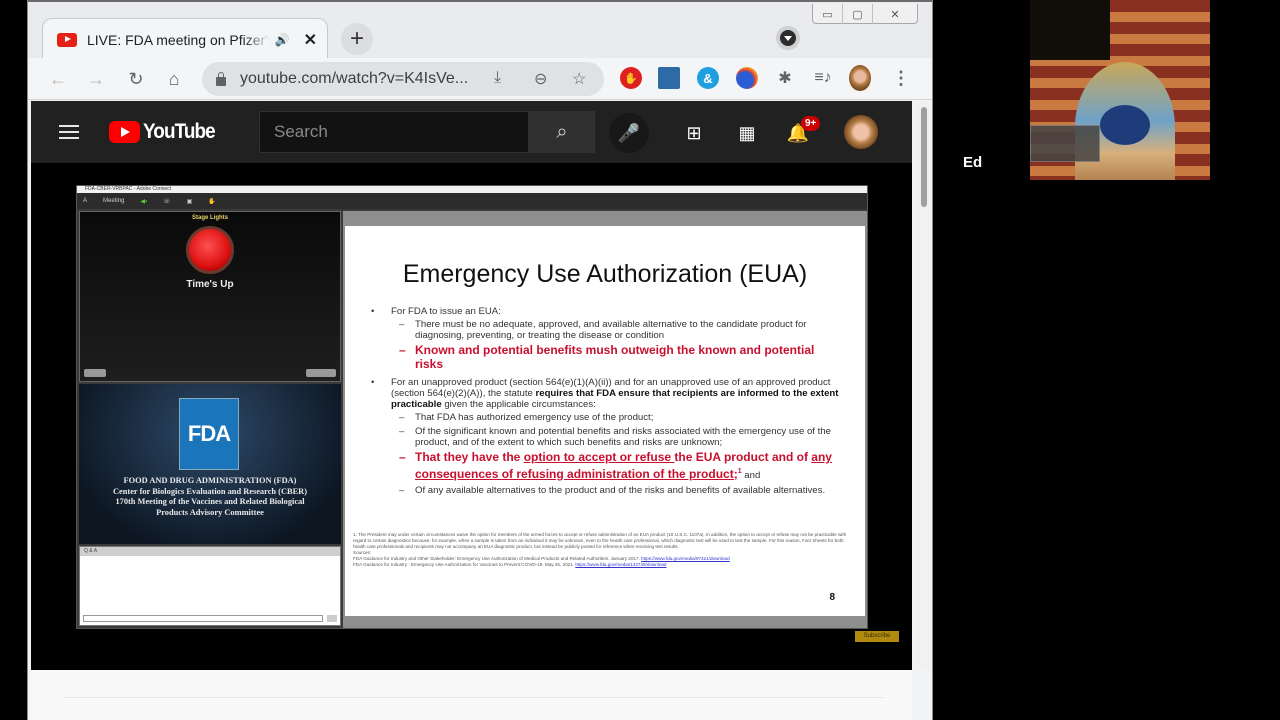 The height and width of the screenshot is (720, 1280). I want to click on browser-tab: LIVE: FDA meeting on Pfizer's 🔊 ✕, so click(185, 39).